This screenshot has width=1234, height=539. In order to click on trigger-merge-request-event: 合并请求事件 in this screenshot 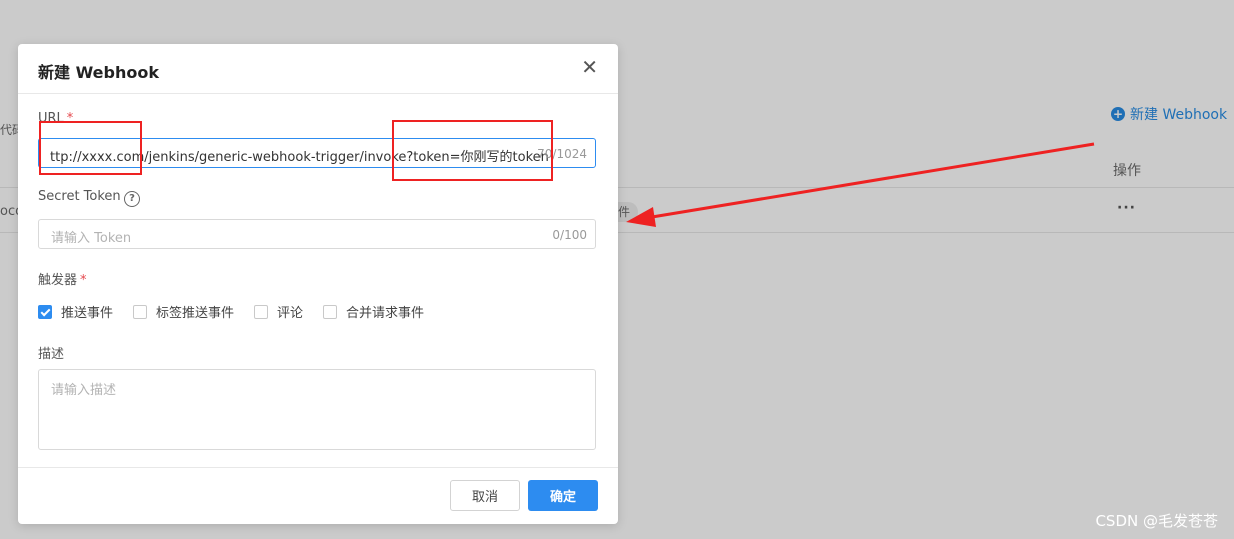, I will do `click(373, 311)`.